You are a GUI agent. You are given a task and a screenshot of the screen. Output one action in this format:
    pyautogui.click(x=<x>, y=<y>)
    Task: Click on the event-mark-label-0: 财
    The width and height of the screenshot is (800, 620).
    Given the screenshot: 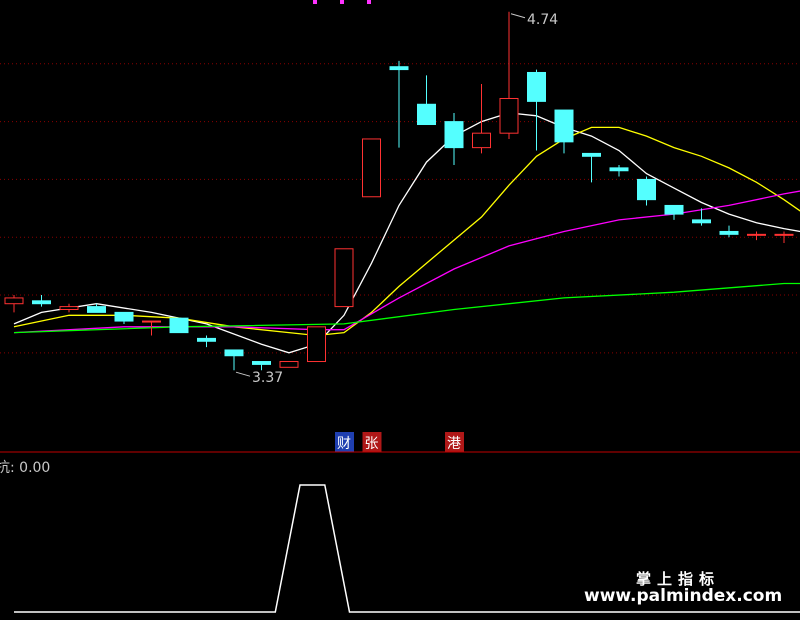 What is the action you would take?
    pyautogui.click(x=344, y=444)
    